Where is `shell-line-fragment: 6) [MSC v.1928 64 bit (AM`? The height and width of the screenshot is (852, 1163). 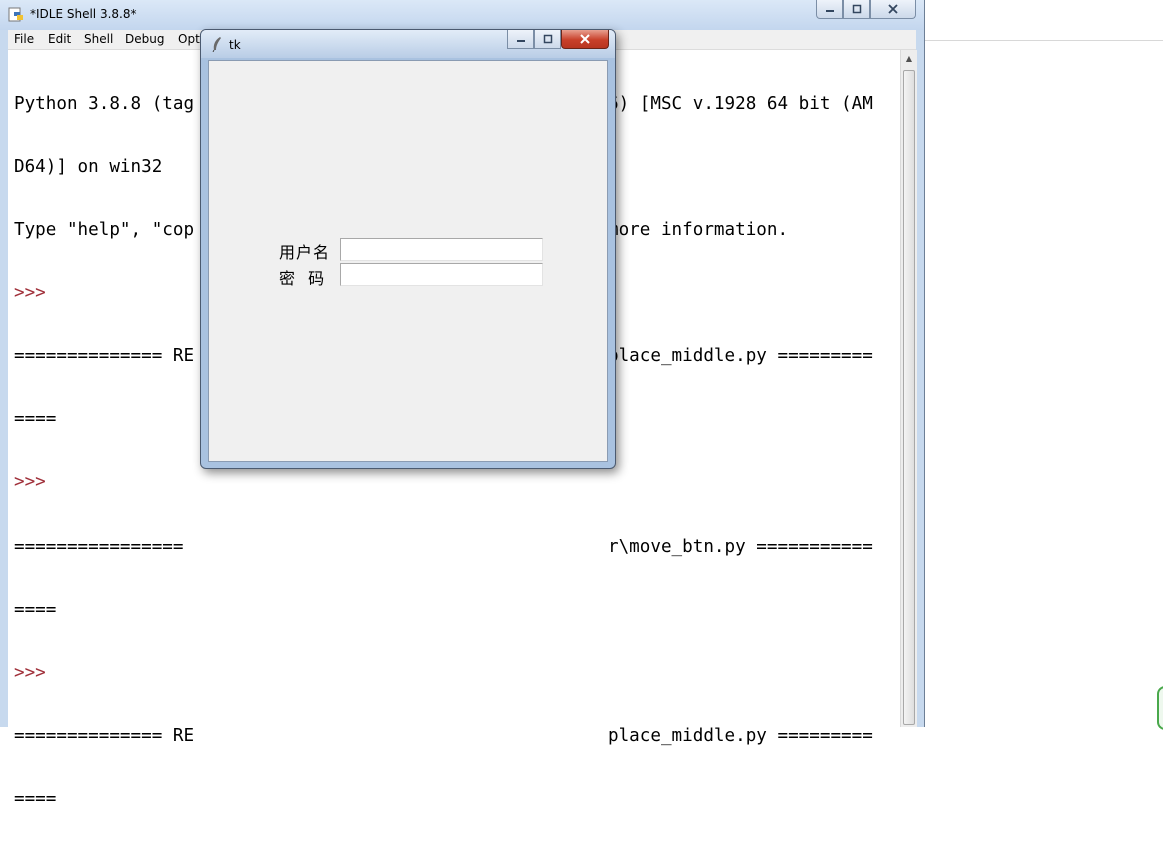
shell-line-fragment: 6) [MSC v.1928 64 bit (AM is located at coordinates (740, 104).